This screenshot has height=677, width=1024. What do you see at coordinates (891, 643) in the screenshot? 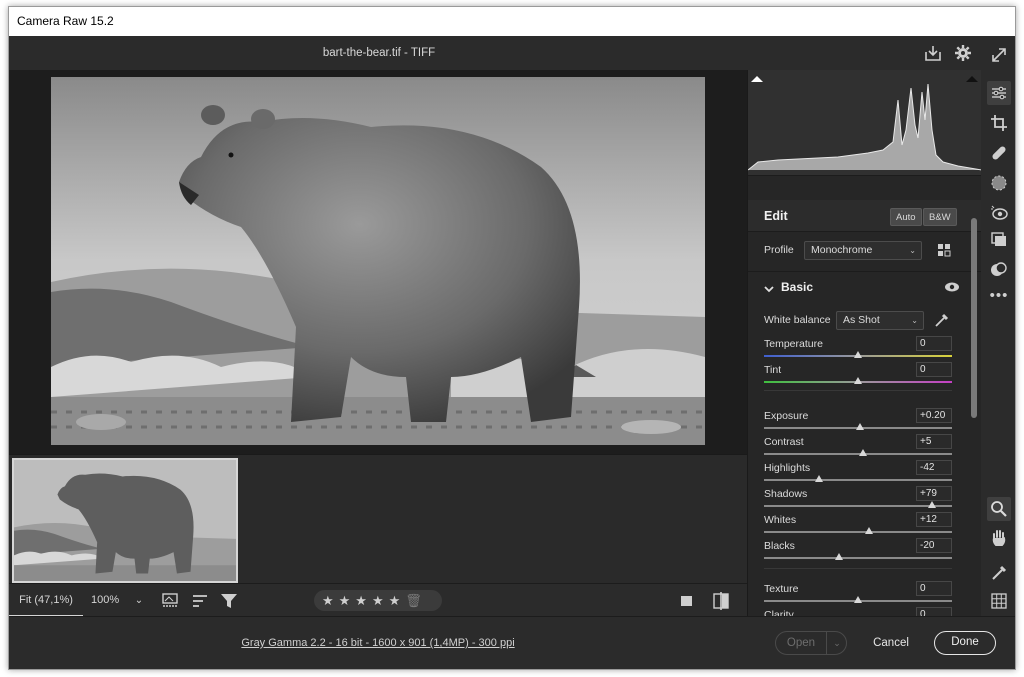
I see `cancel-button: Cancel` at bounding box center [891, 643].